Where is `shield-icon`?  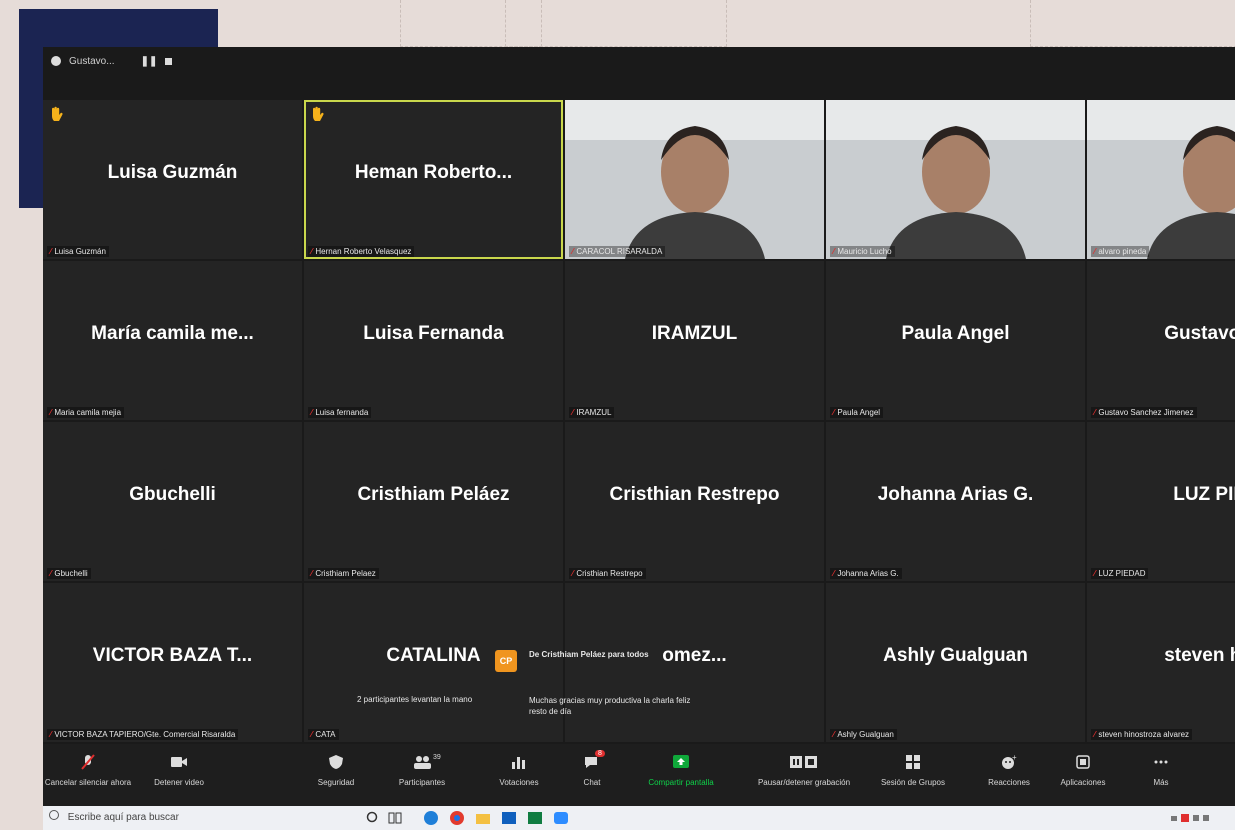 shield-icon is located at coordinates (336, 762).